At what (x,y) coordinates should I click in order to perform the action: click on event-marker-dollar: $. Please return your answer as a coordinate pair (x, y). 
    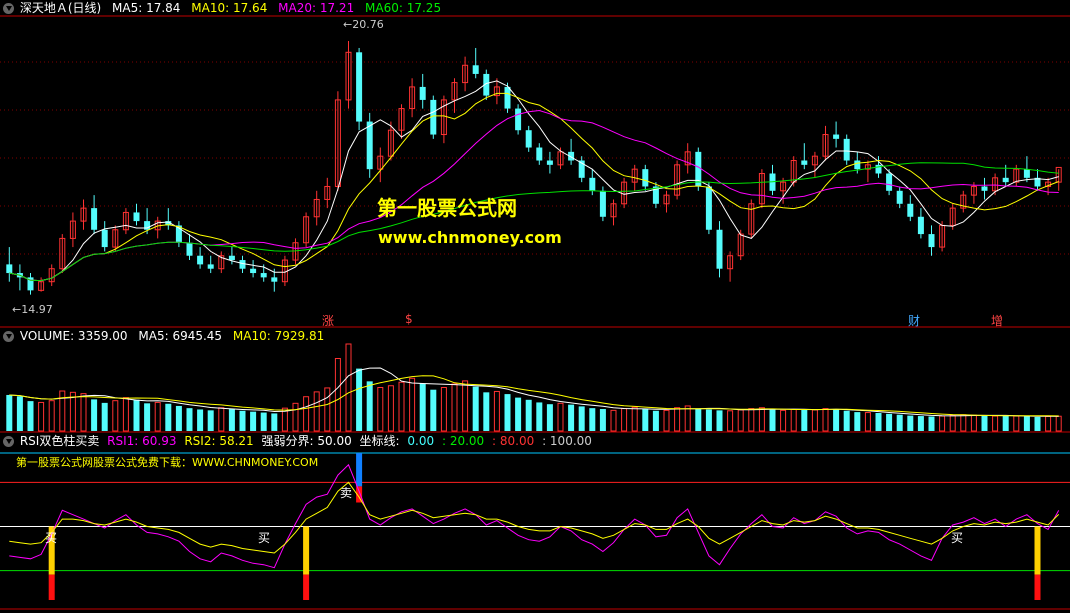
    Looking at the image, I should click on (409, 319).